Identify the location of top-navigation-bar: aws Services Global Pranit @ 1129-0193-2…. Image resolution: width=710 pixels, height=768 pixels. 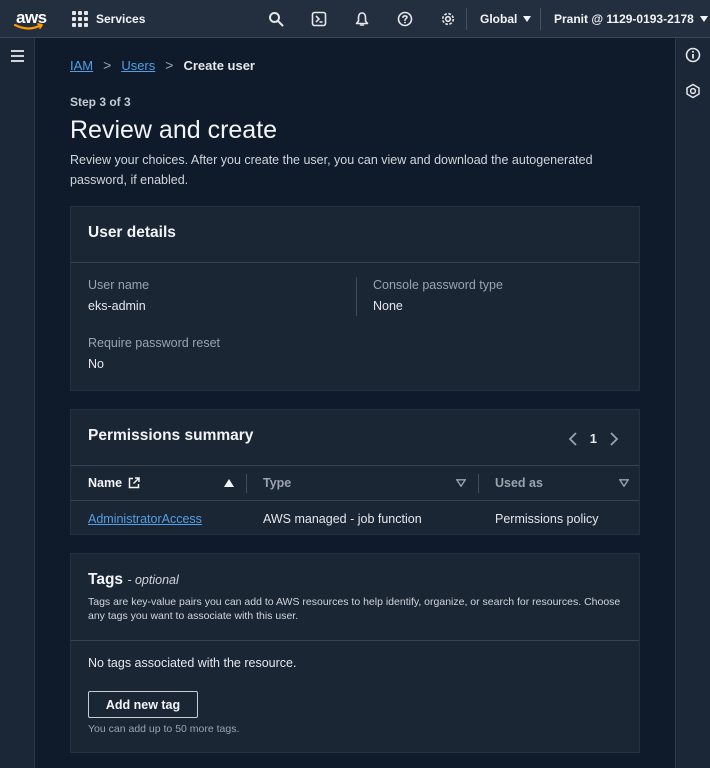
(355, 19).